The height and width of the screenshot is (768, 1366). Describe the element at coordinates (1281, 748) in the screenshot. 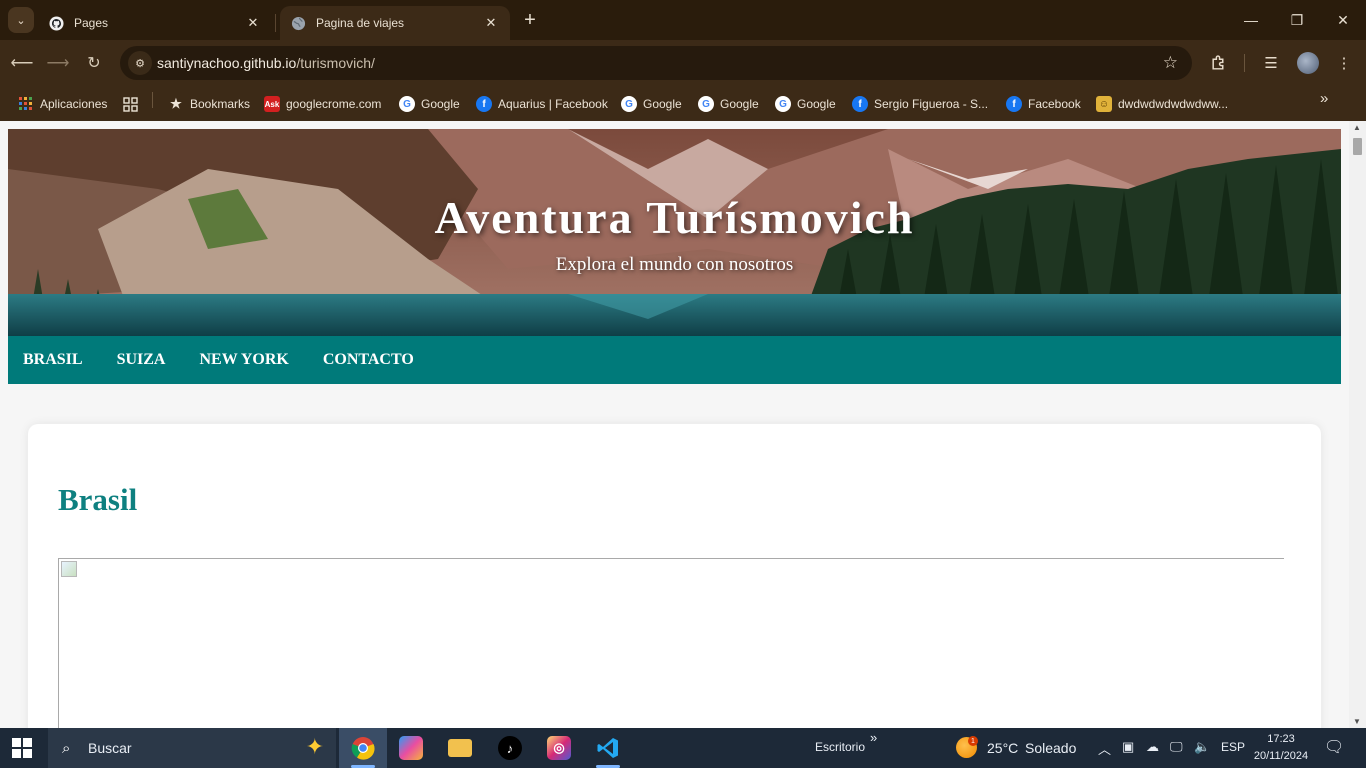

I see `system-clock: 17:23 20/11/2024` at that location.